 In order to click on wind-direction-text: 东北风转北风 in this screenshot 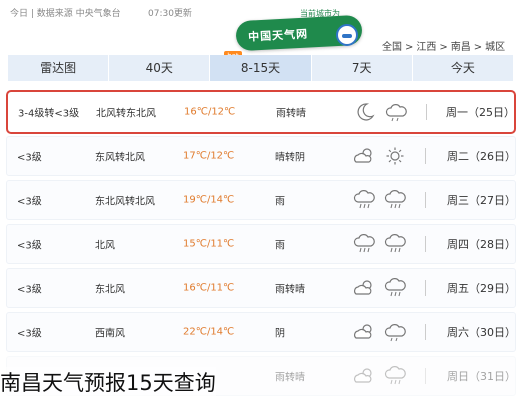, I will do `click(125, 202)`.